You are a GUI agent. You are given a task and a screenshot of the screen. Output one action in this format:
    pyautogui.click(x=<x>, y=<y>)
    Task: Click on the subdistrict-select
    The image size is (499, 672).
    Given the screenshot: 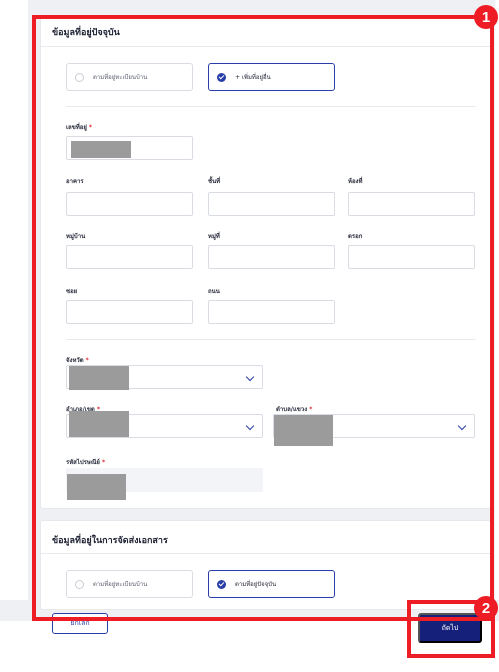 What is the action you would take?
    pyautogui.click(x=374, y=430)
    